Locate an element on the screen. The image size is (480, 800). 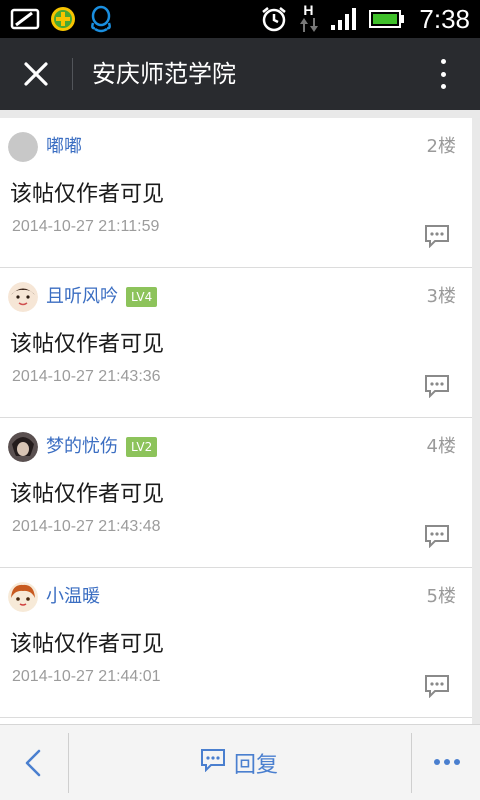
clock-time: 7:38 is located at coordinates (444, 18).